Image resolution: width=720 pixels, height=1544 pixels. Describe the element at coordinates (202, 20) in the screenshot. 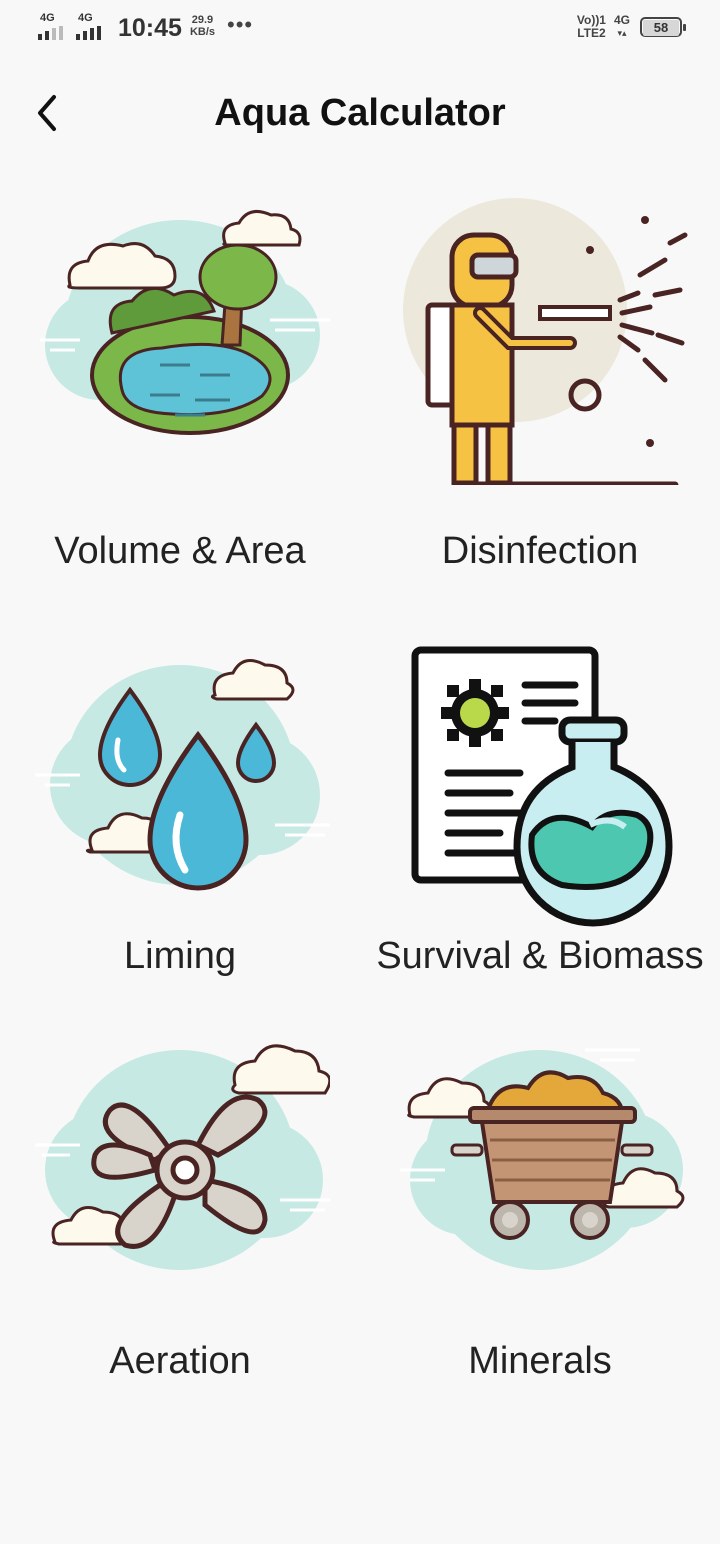

I see `network-speed-value: 29.9` at that location.